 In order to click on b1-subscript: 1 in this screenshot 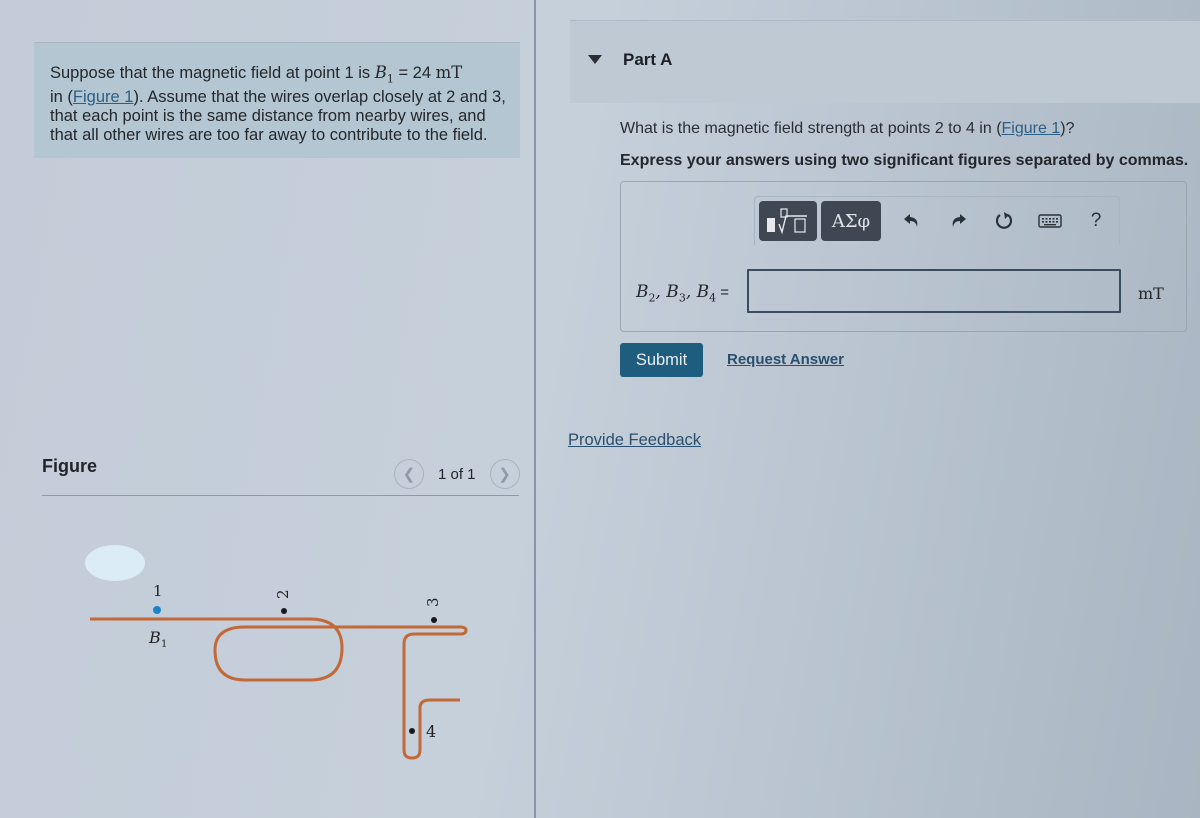, I will do `click(390, 79)`.